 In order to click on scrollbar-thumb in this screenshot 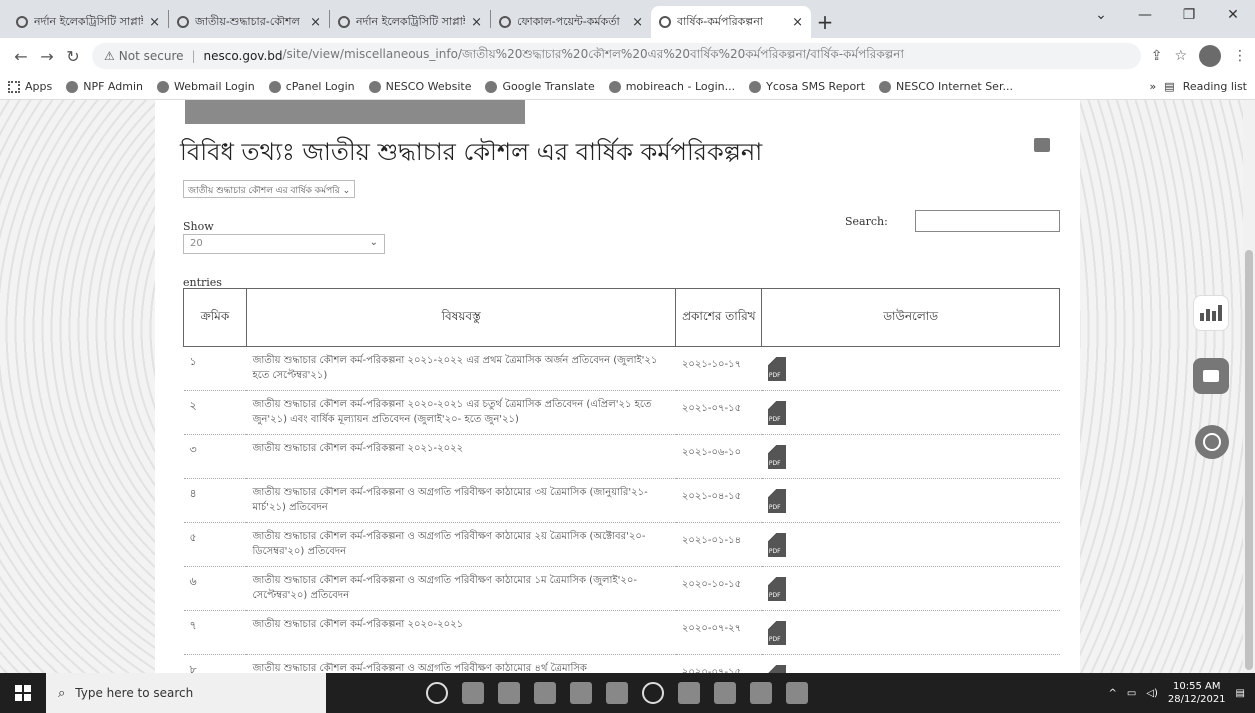, I will do `click(1249, 460)`.